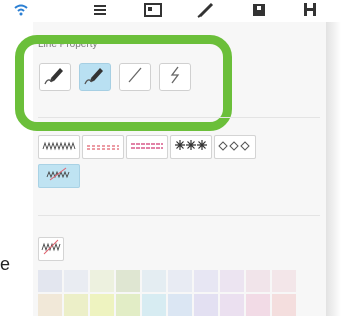 Image resolution: width=341 pixels, height=316 pixels. What do you see at coordinates (310, 9) in the screenshot?
I see `h-icon` at bounding box center [310, 9].